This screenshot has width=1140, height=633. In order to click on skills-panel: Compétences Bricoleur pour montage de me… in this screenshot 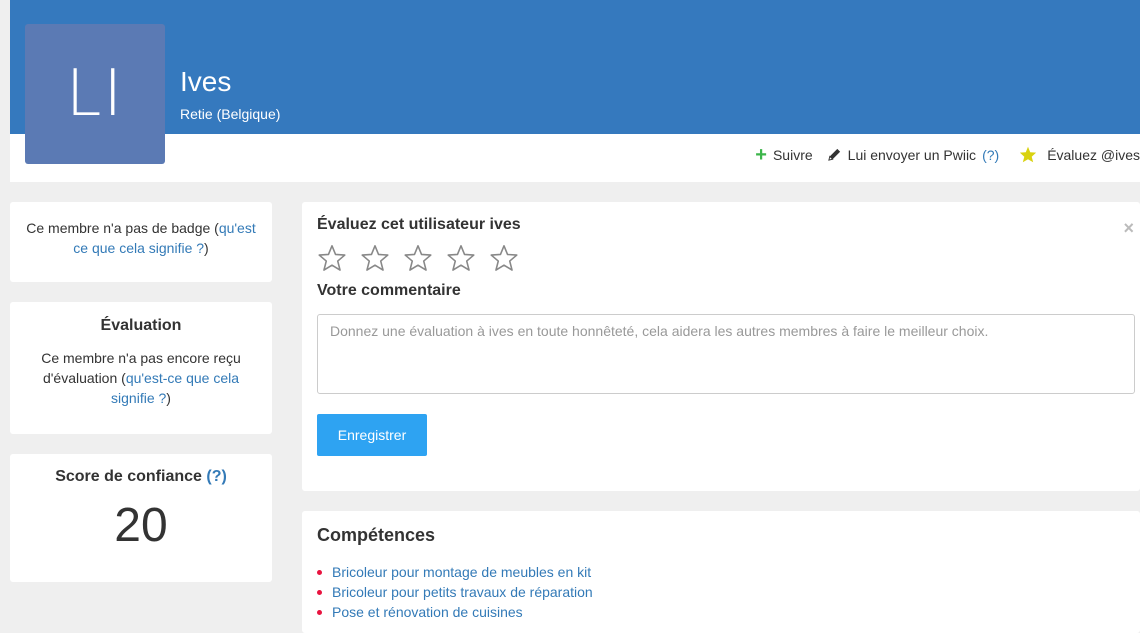, I will do `click(721, 572)`.